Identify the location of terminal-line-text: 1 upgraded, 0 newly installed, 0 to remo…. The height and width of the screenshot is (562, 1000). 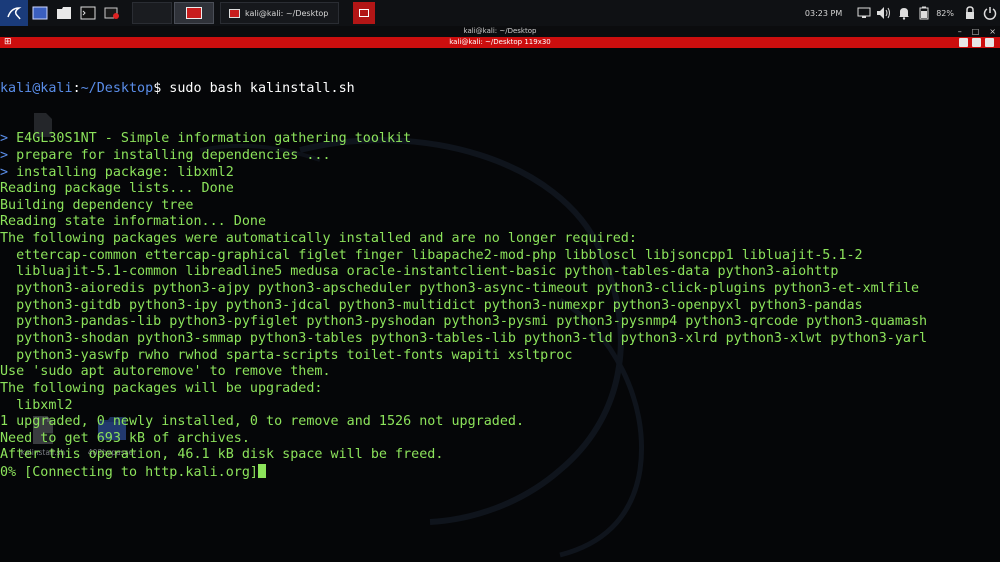
(262, 422).